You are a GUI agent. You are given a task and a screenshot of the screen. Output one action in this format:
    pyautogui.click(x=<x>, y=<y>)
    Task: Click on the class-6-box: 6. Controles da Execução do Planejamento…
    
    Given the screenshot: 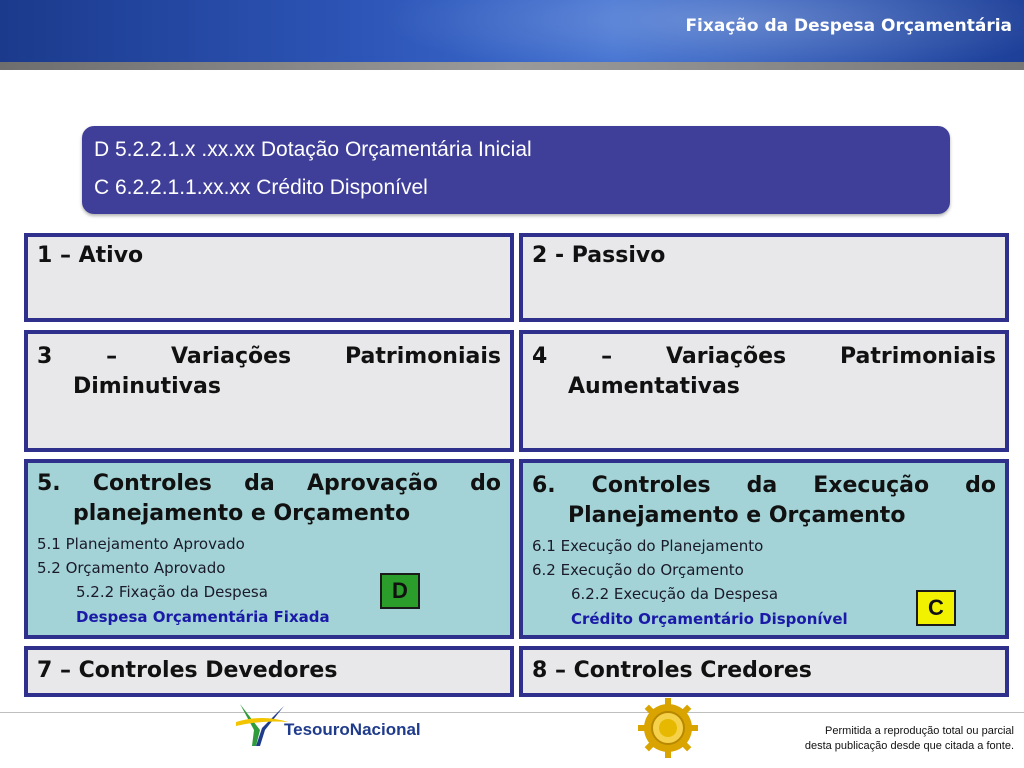 What is the action you would take?
    pyautogui.click(x=764, y=549)
    